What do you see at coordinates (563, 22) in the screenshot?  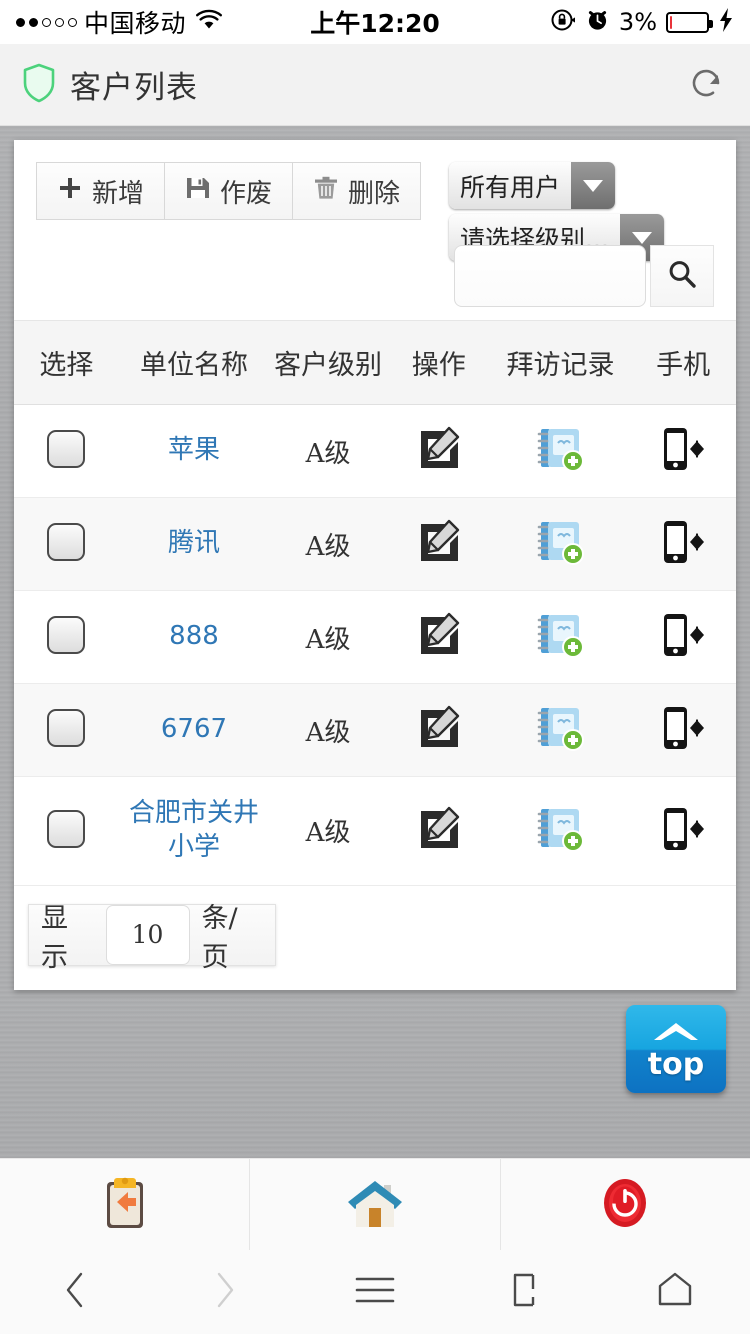 I see `rotation-lock-icon` at bounding box center [563, 22].